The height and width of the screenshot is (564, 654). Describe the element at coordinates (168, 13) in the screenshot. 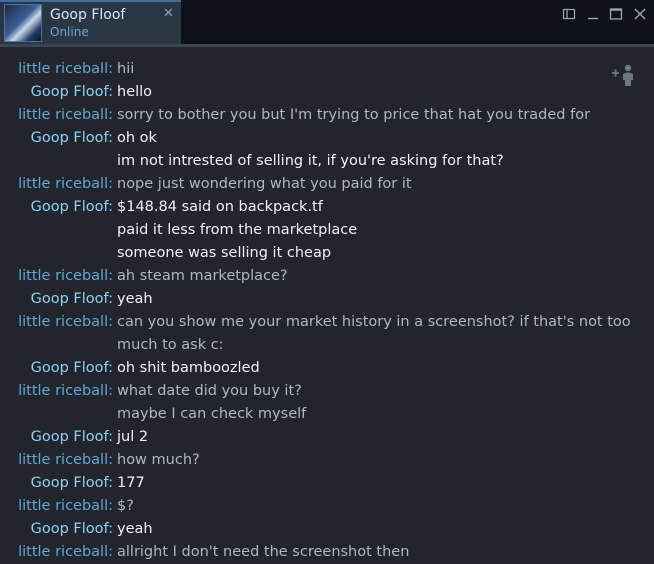

I see `close-tab-icon: ✕` at that location.